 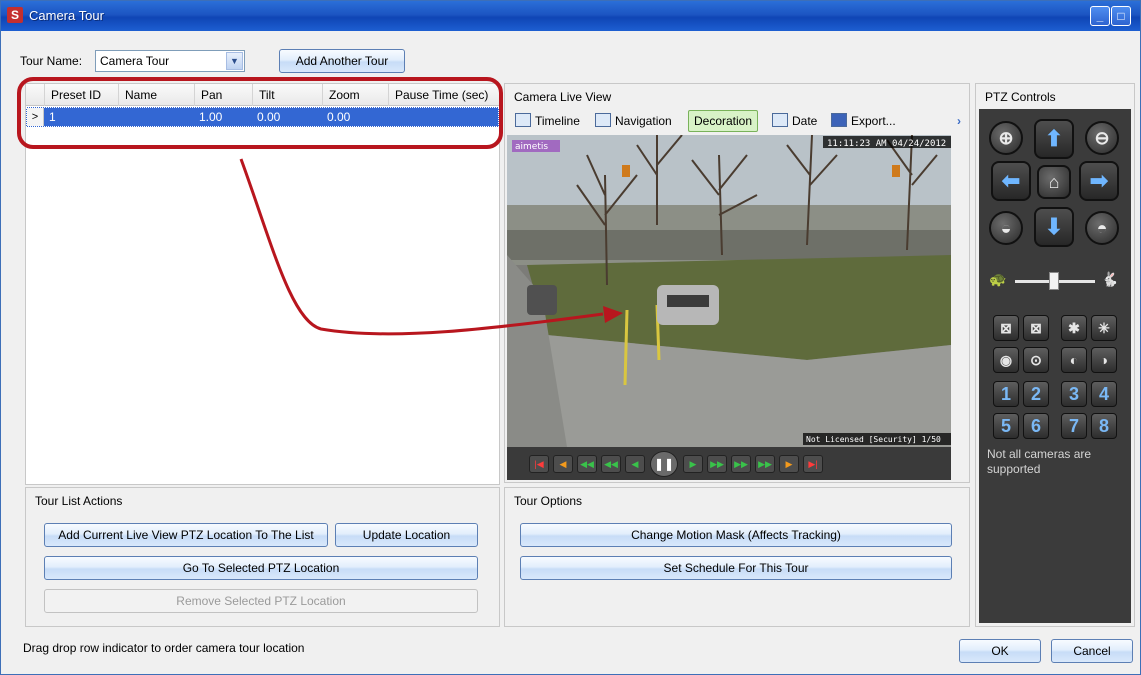 I want to click on focus-near-icon: ⊠, so click(x=1036, y=328).